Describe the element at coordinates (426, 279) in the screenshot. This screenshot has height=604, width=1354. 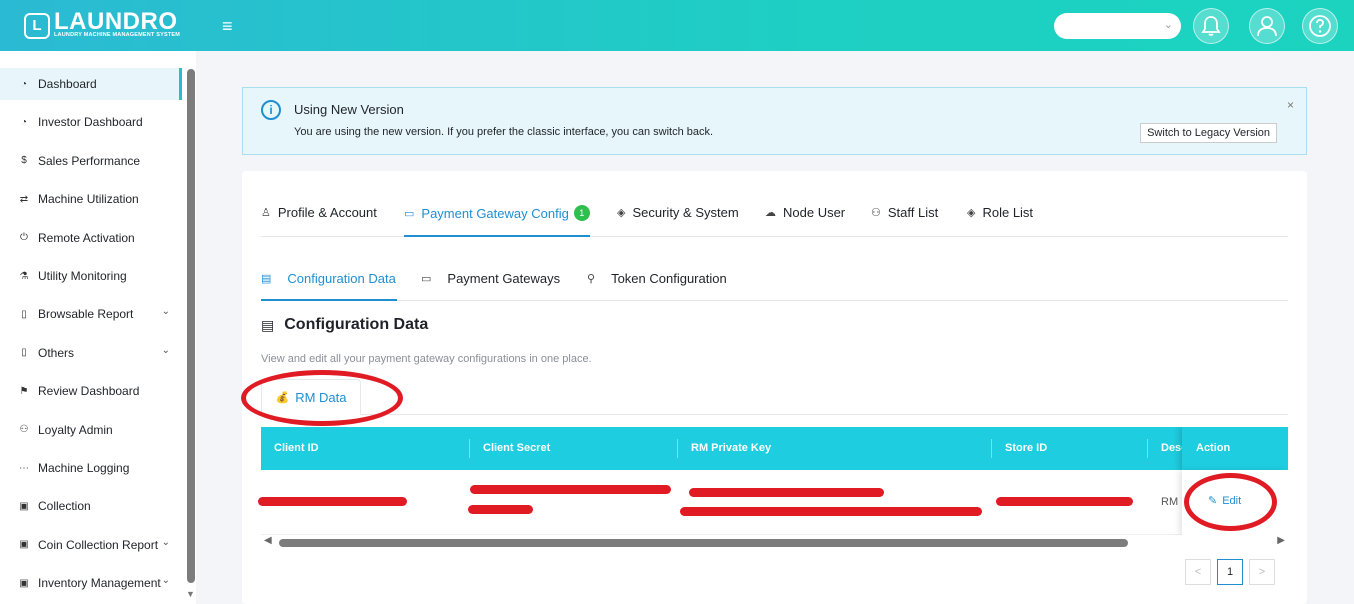
I see `subtab-icon: ▭` at that location.